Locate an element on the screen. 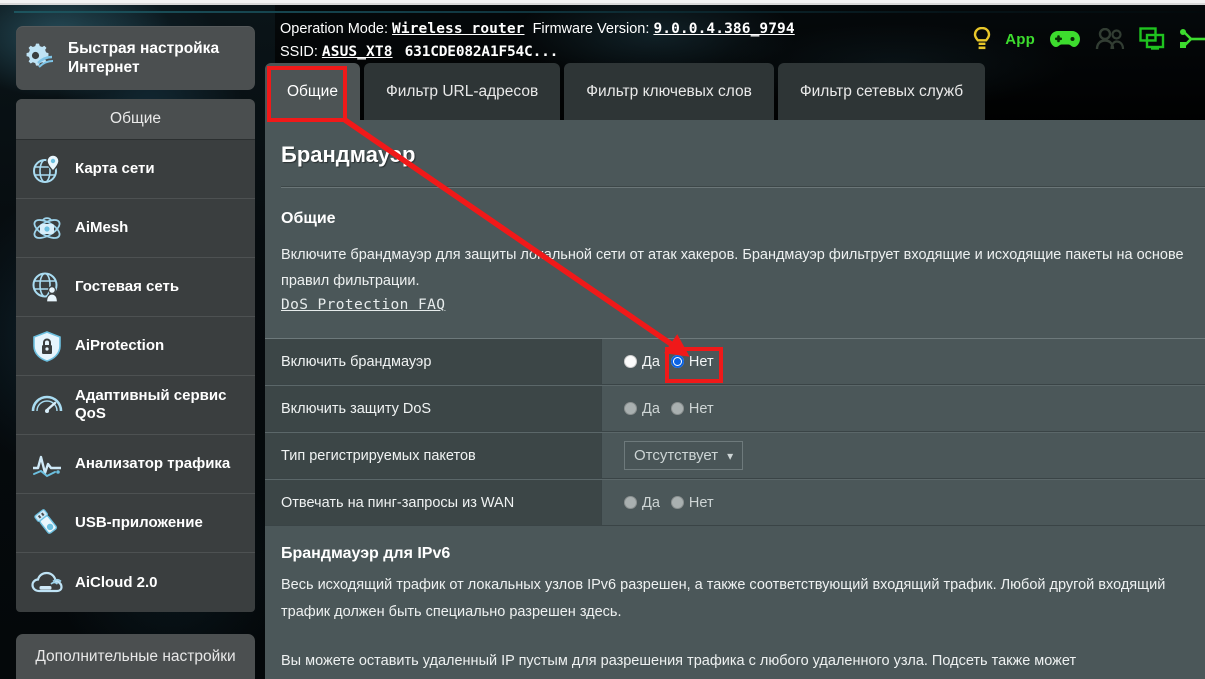 The width and height of the screenshot is (1205, 679). firmware-value: 9.0.0.4.386_9794 is located at coordinates (723, 29).